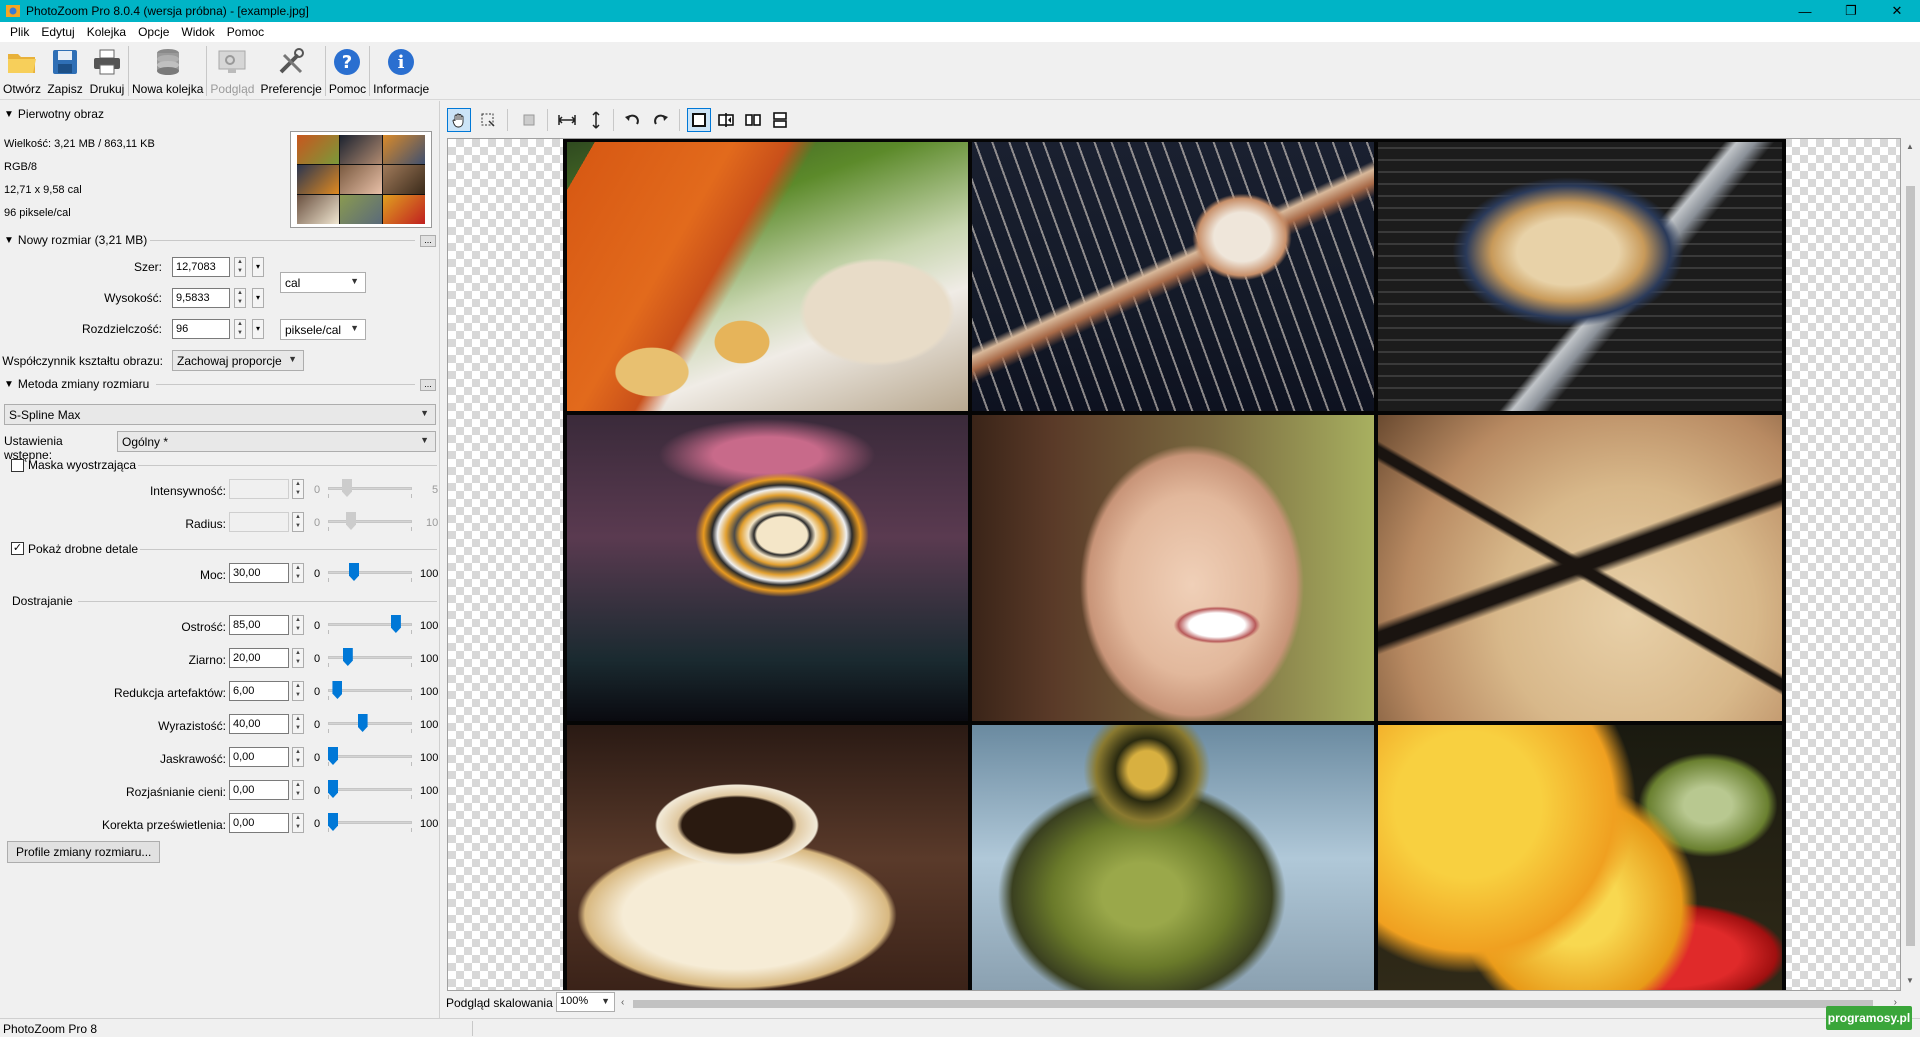 This screenshot has width=1920, height=1037. Describe the element at coordinates (79, 144) in the screenshot. I see `original-size: Wielkość: 3,21 MB / 863,11 KB` at that location.